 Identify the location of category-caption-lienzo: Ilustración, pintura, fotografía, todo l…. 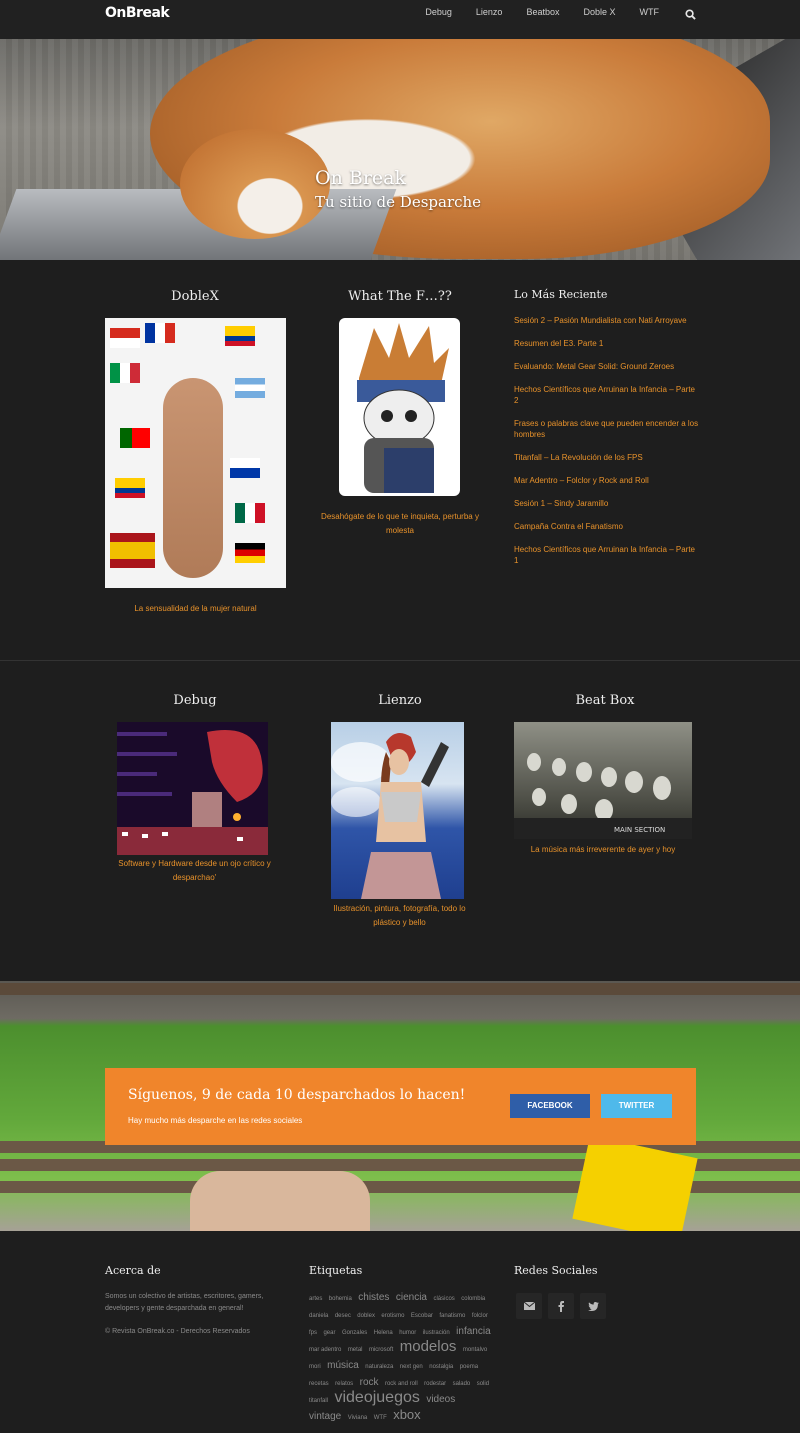
(399, 915).